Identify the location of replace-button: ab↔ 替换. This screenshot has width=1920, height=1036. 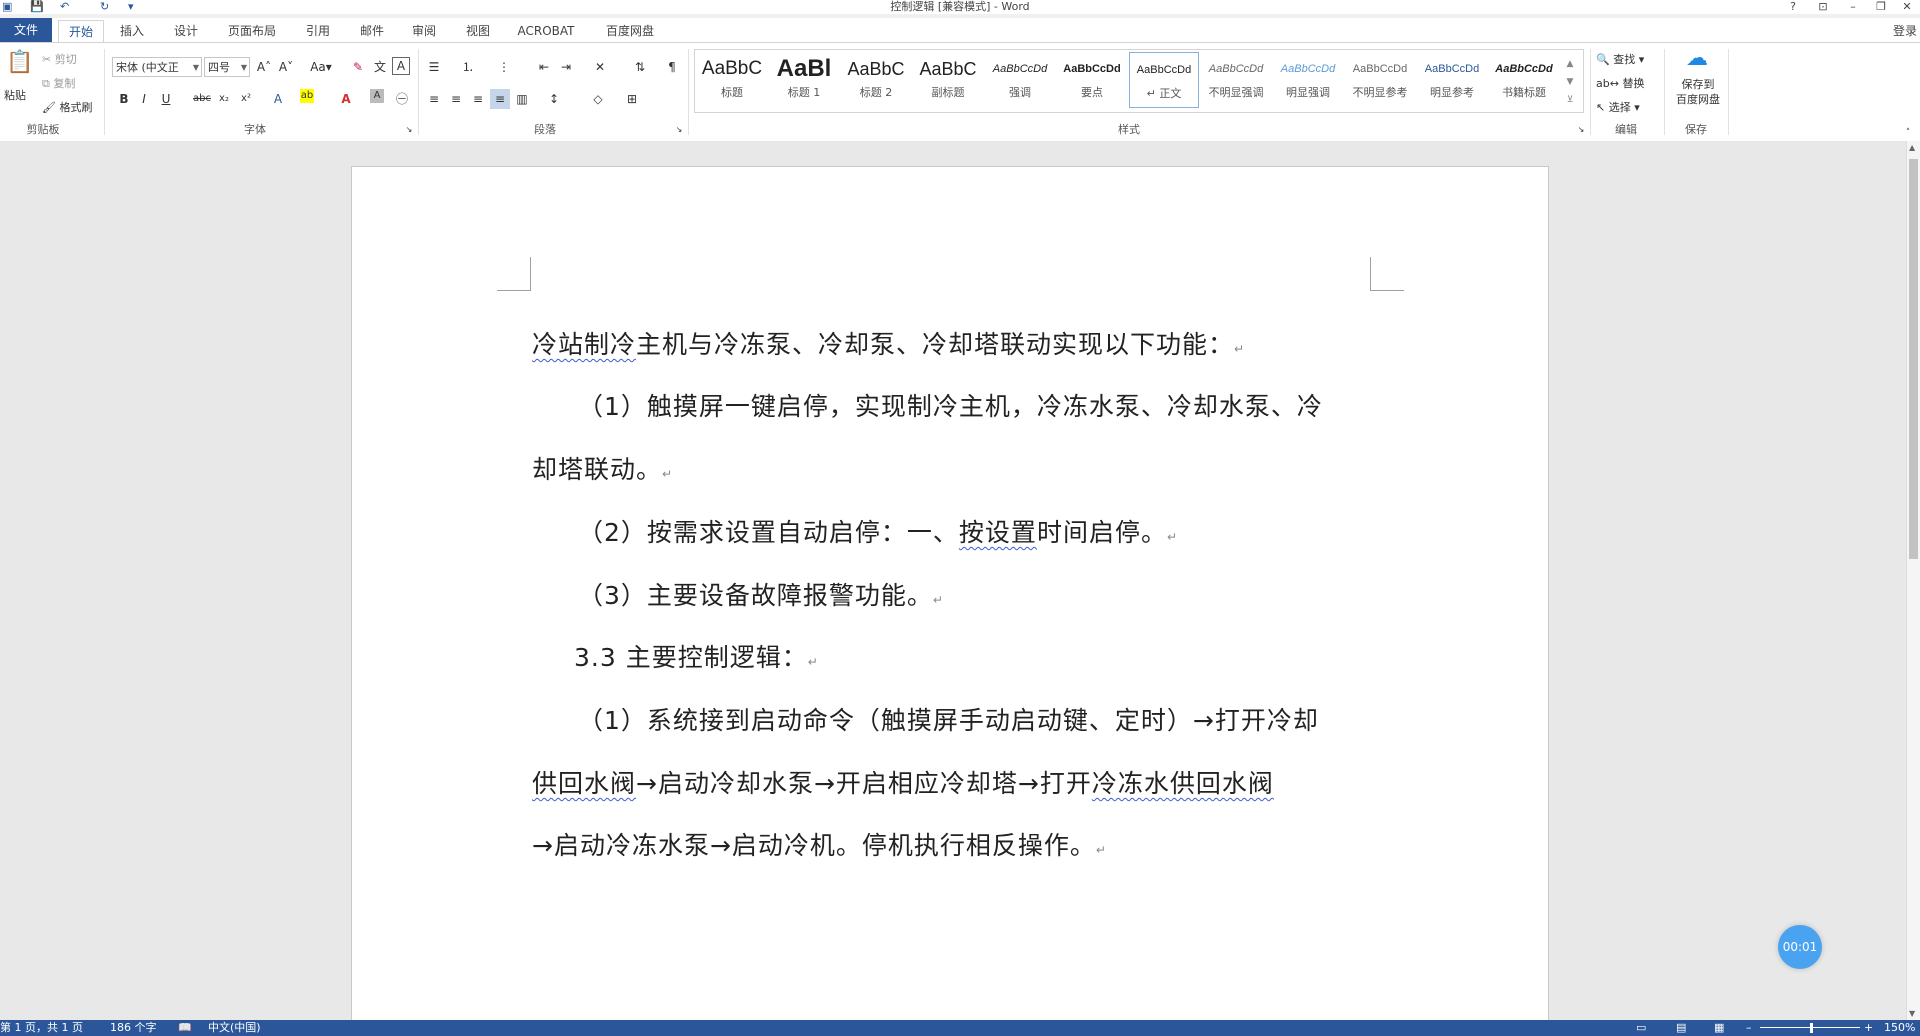
(1620, 83).